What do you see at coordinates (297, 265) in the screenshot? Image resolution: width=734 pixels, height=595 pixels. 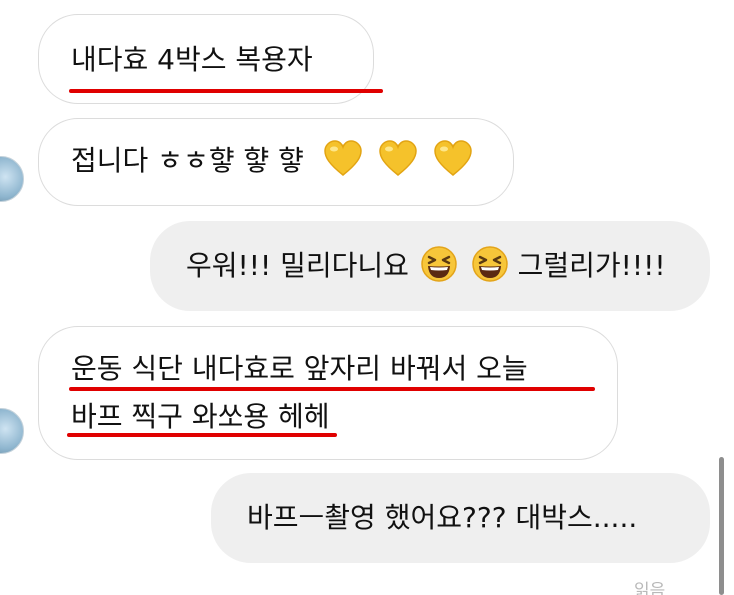 I see `message-text: 우워!!! 밀리다니요` at bounding box center [297, 265].